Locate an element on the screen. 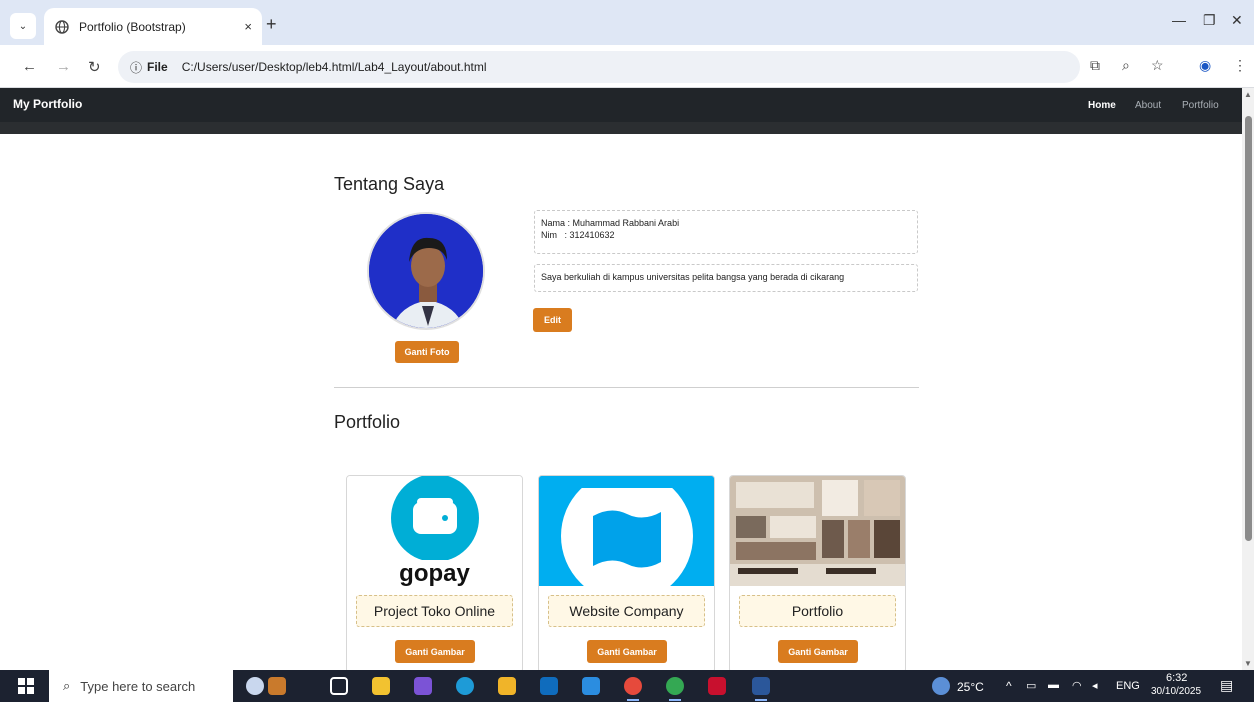 The image size is (1254, 702). wifi-icon: ◠ is located at coordinates (1077, 685).